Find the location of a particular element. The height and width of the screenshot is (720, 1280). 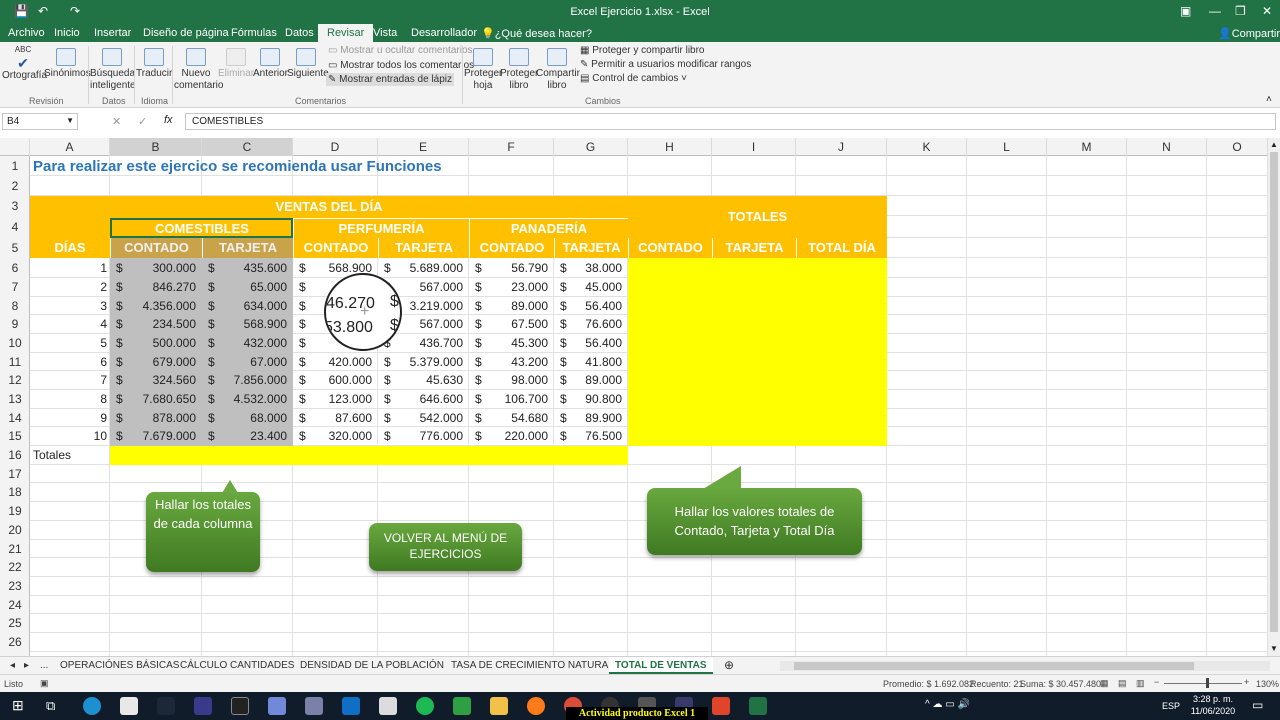

subheader-1: CONTADO is located at coordinates (156, 248).